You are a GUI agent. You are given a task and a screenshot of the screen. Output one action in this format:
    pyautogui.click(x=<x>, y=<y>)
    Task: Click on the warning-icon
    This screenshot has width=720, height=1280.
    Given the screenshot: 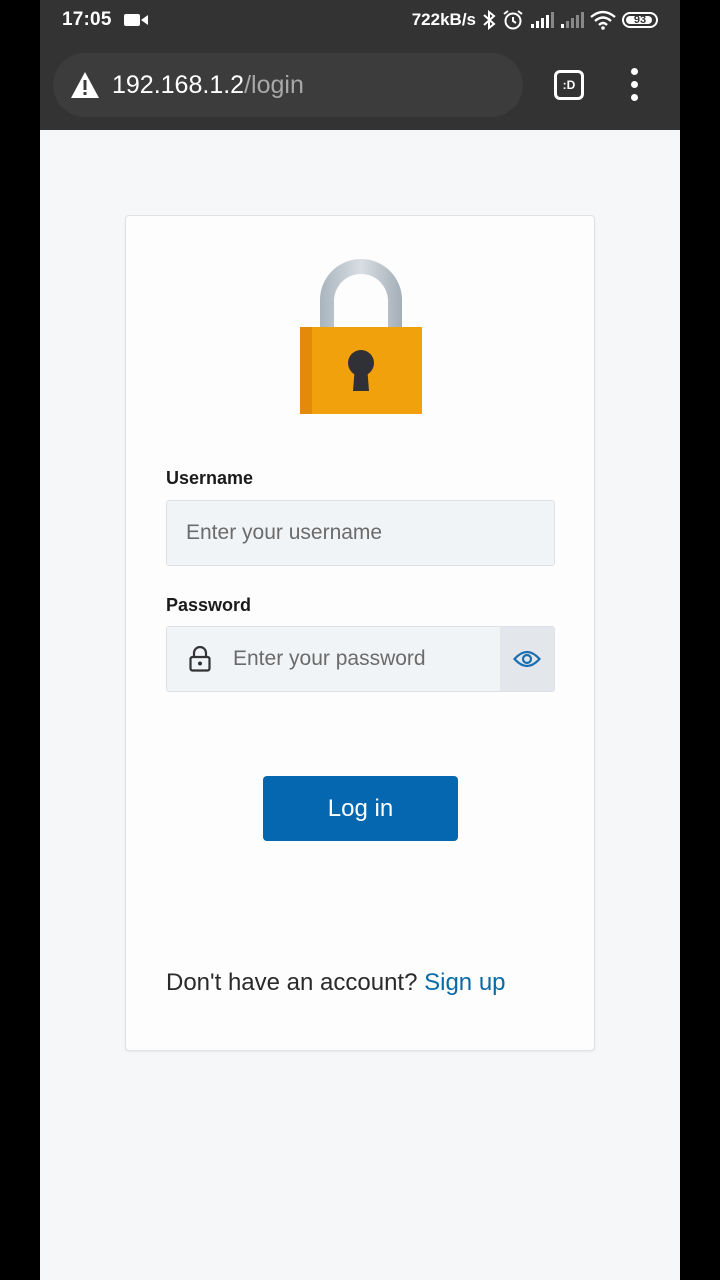 What is the action you would take?
    pyautogui.click(x=85, y=85)
    